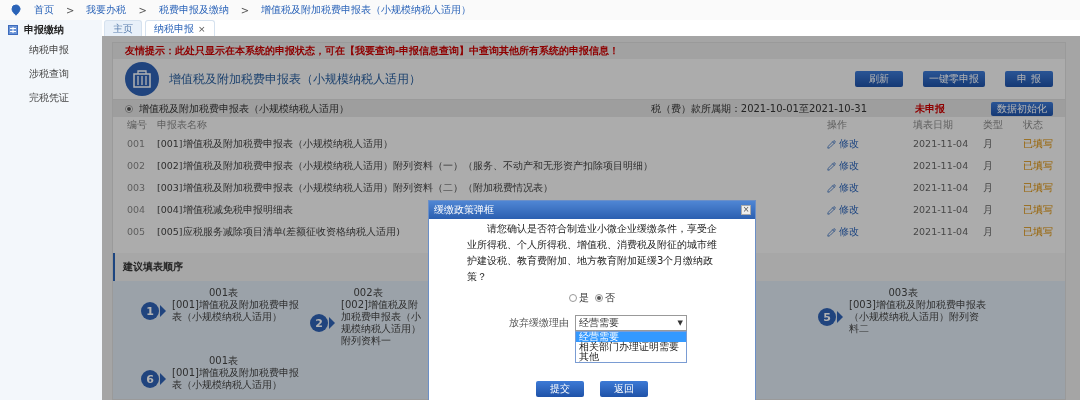 This screenshot has width=1080, height=400. Describe the element at coordinates (368, 293) in the screenshot. I see `step-code: 002表` at that location.